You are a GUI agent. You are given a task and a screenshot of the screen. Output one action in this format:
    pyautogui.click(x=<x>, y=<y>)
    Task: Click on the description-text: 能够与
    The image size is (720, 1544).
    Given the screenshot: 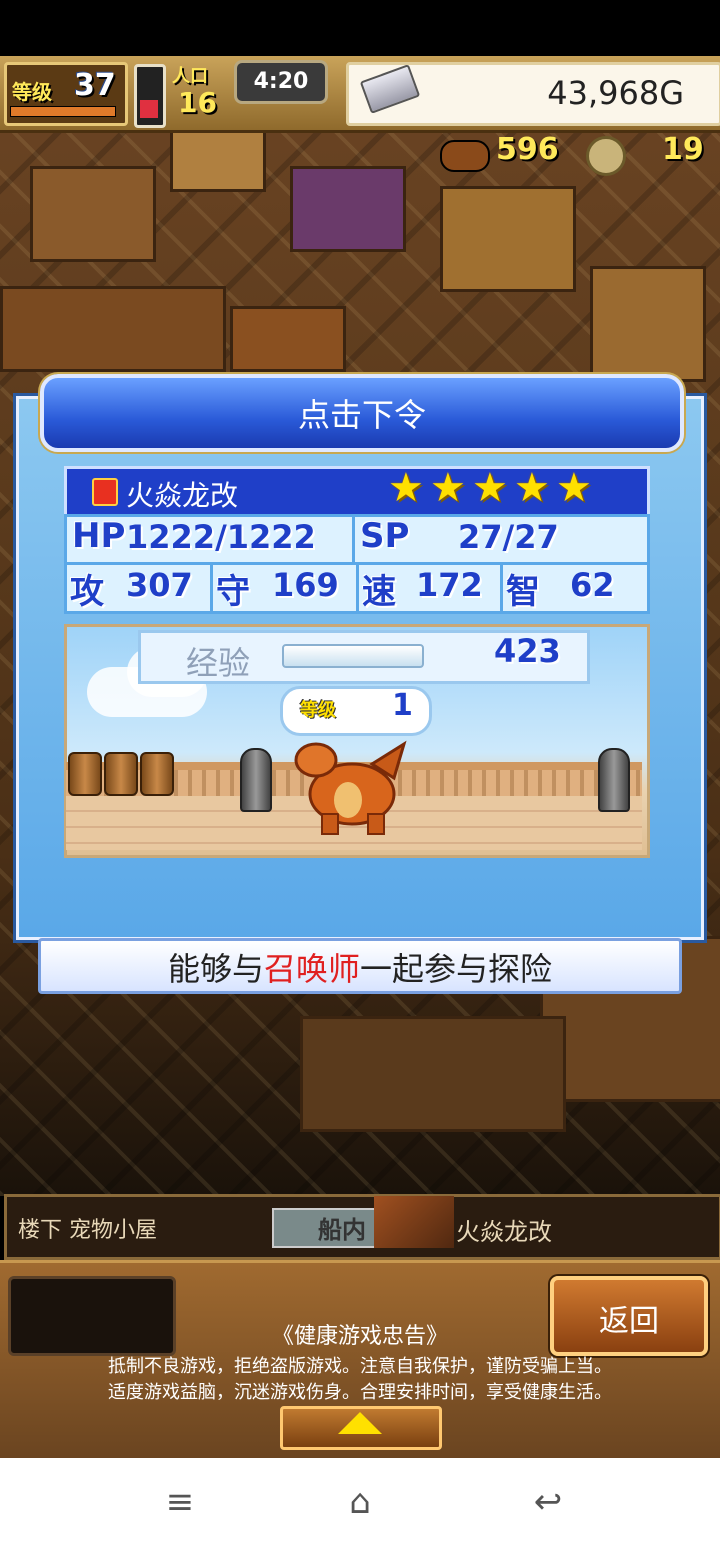 What is the action you would take?
    pyautogui.click(x=215, y=969)
    